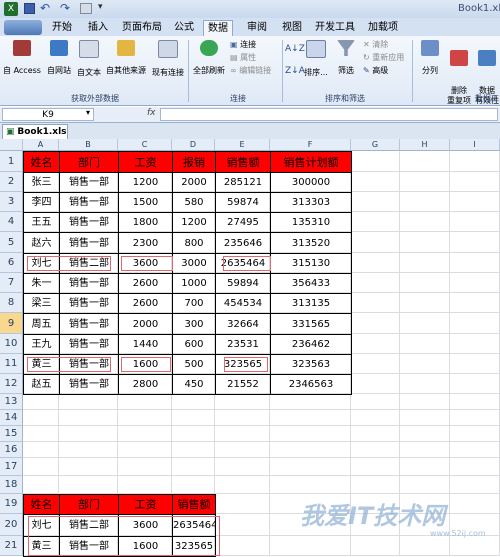 The width and height of the screenshot is (500, 557). What do you see at coordinates (194, 384) in the screenshot?
I see `table1-cell: 450` at bounding box center [194, 384].